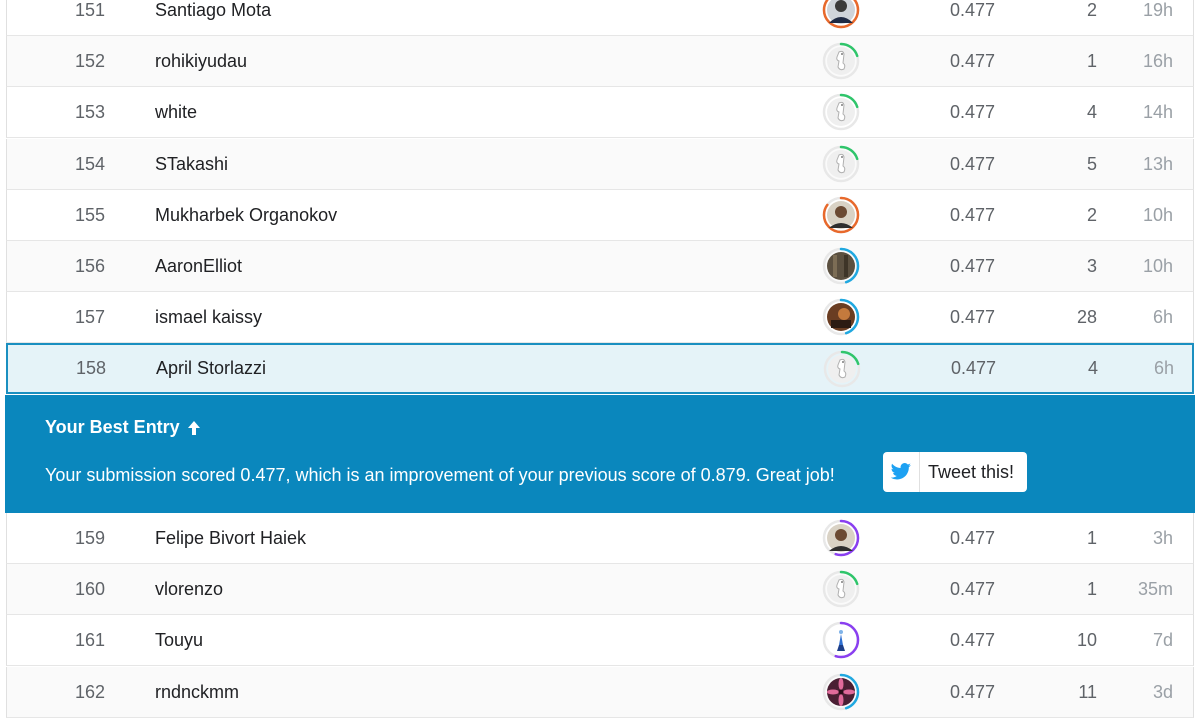  Describe the element at coordinates (89, 214) in the screenshot. I see `rank-cell: 155` at that location.